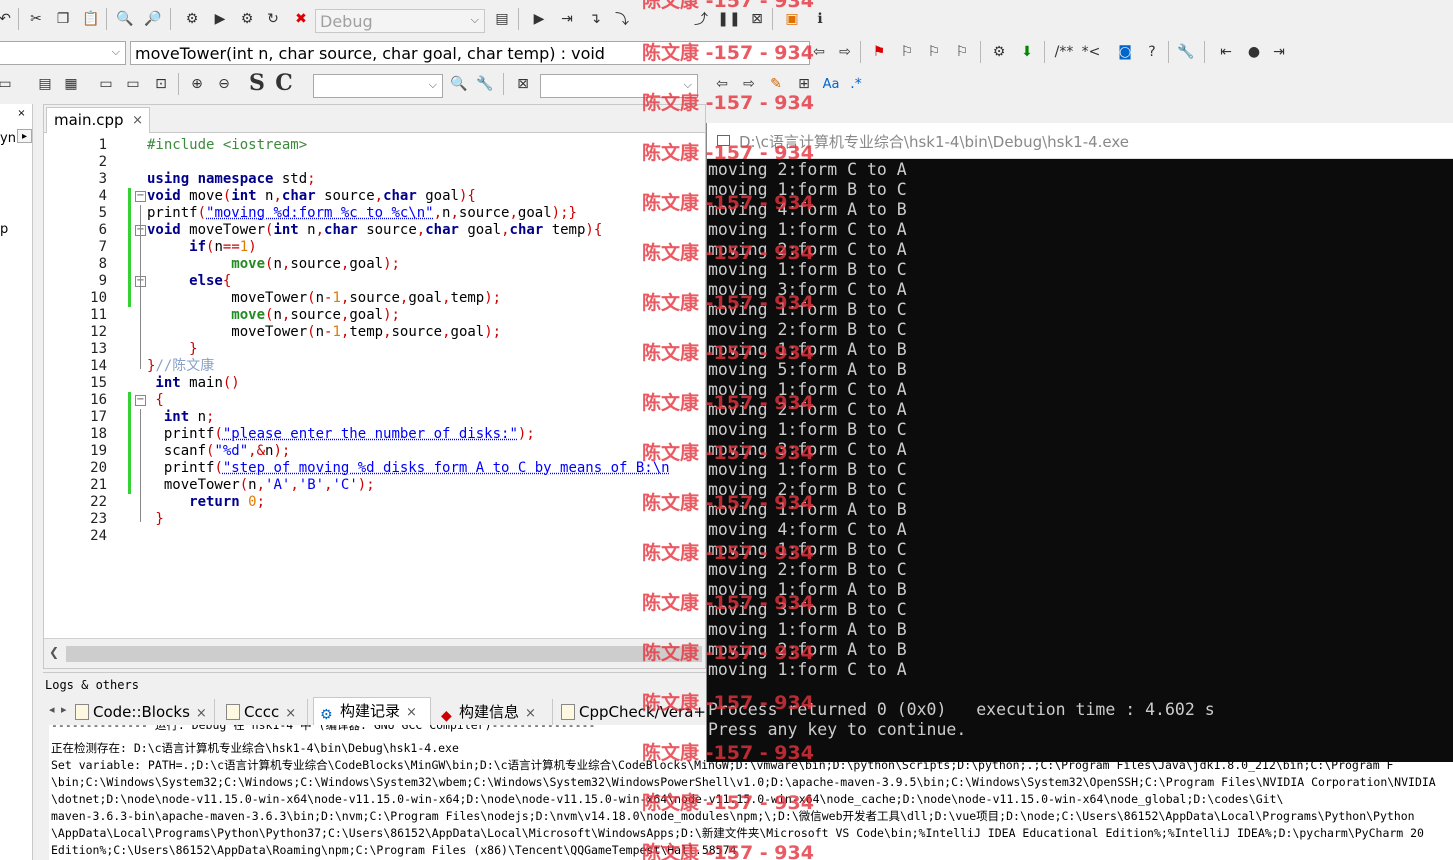 The height and width of the screenshot is (860, 1453). What do you see at coordinates (1254, 52) in the screenshot?
I see `record-icon: ●` at bounding box center [1254, 52].